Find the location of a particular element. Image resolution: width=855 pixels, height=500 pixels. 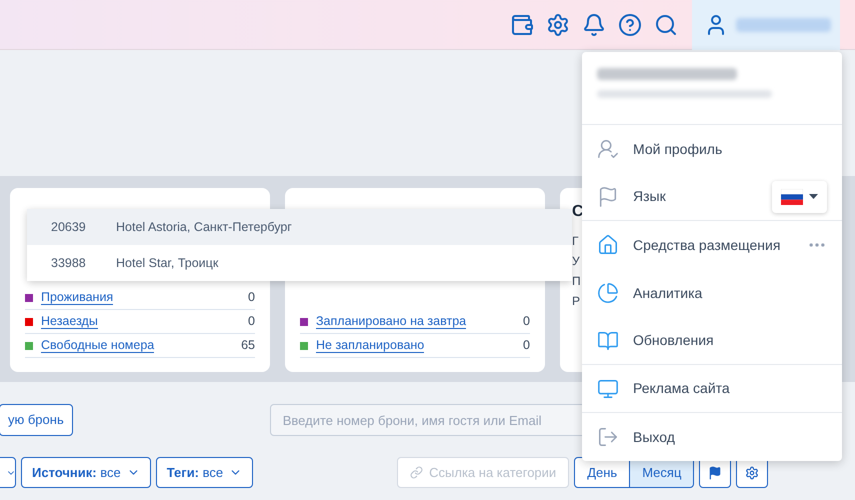

card-title: С is located at coordinates (578, 212).